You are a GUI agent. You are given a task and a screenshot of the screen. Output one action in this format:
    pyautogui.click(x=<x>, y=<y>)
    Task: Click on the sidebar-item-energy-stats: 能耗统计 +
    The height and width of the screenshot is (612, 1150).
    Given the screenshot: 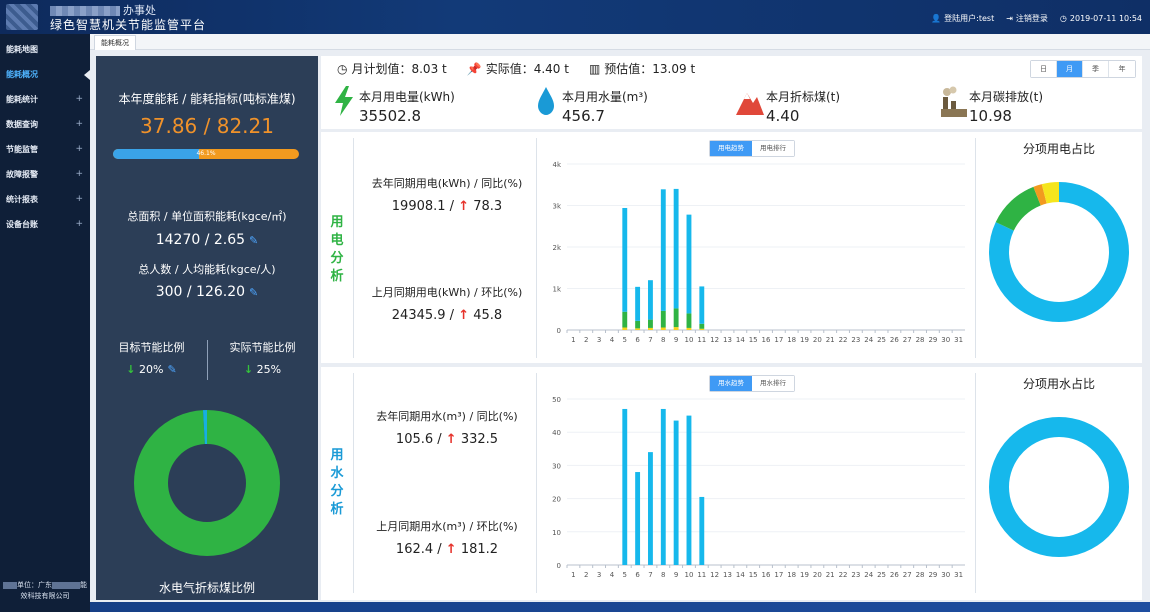 What is the action you would take?
    pyautogui.click(x=45, y=99)
    